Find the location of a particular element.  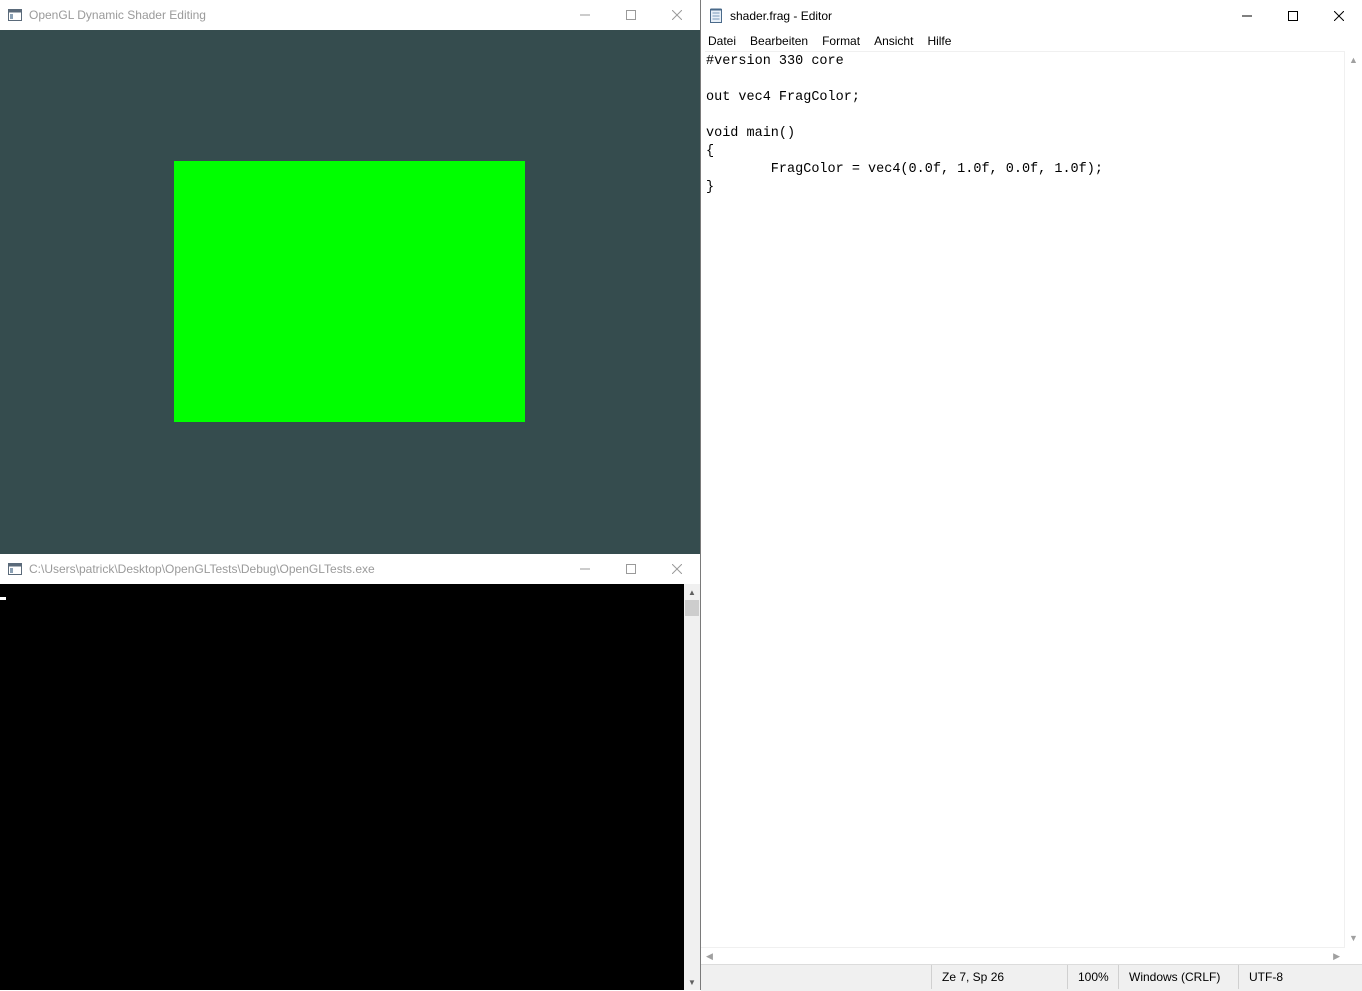

notepad-icon is located at coordinates (716, 16).